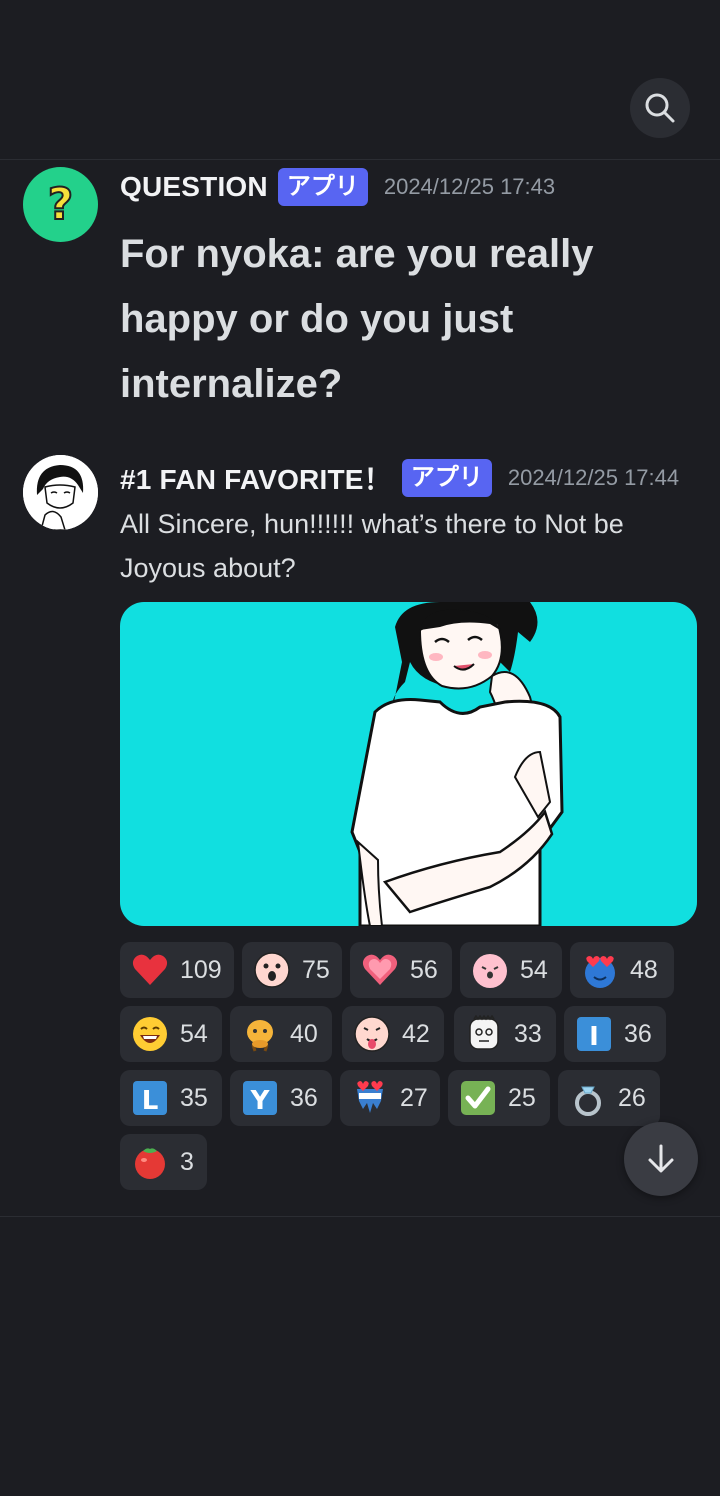 The width and height of the screenshot is (720, 1496). Describe the element at coordinates (457, 764) in the screenshot. I see `drawn-girl-illustration` at that location.